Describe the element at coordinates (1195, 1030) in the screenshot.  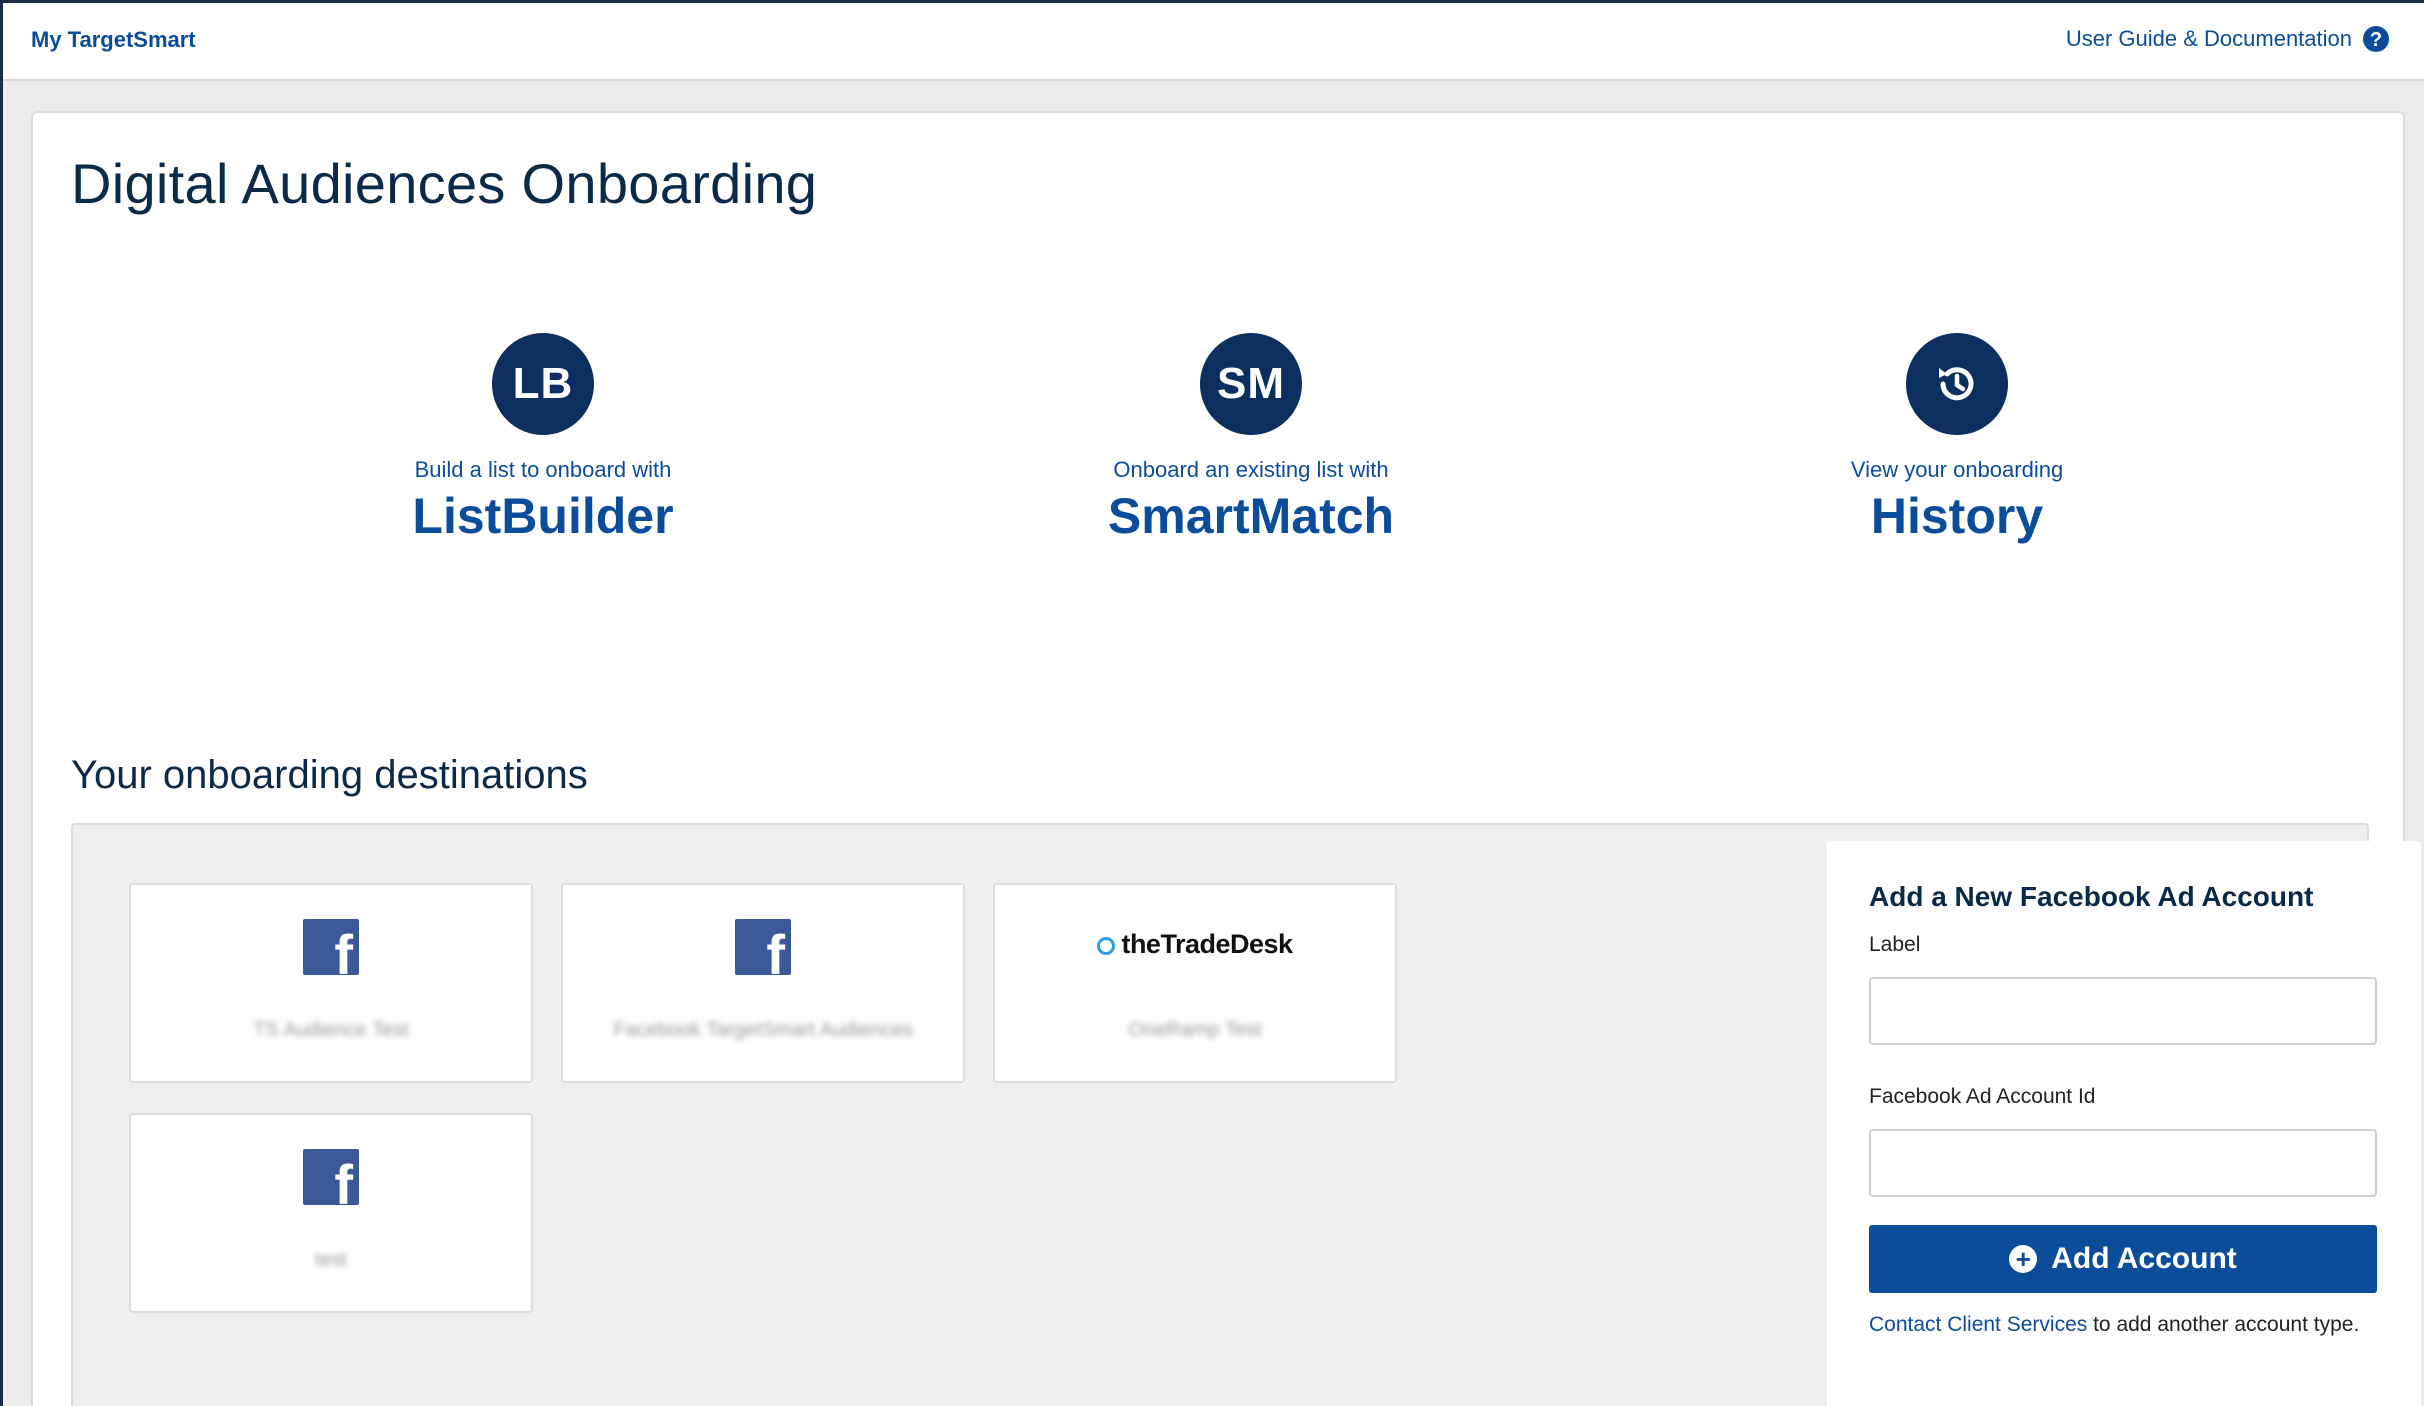
I see `destination-name: OneRamp Test` at that location.